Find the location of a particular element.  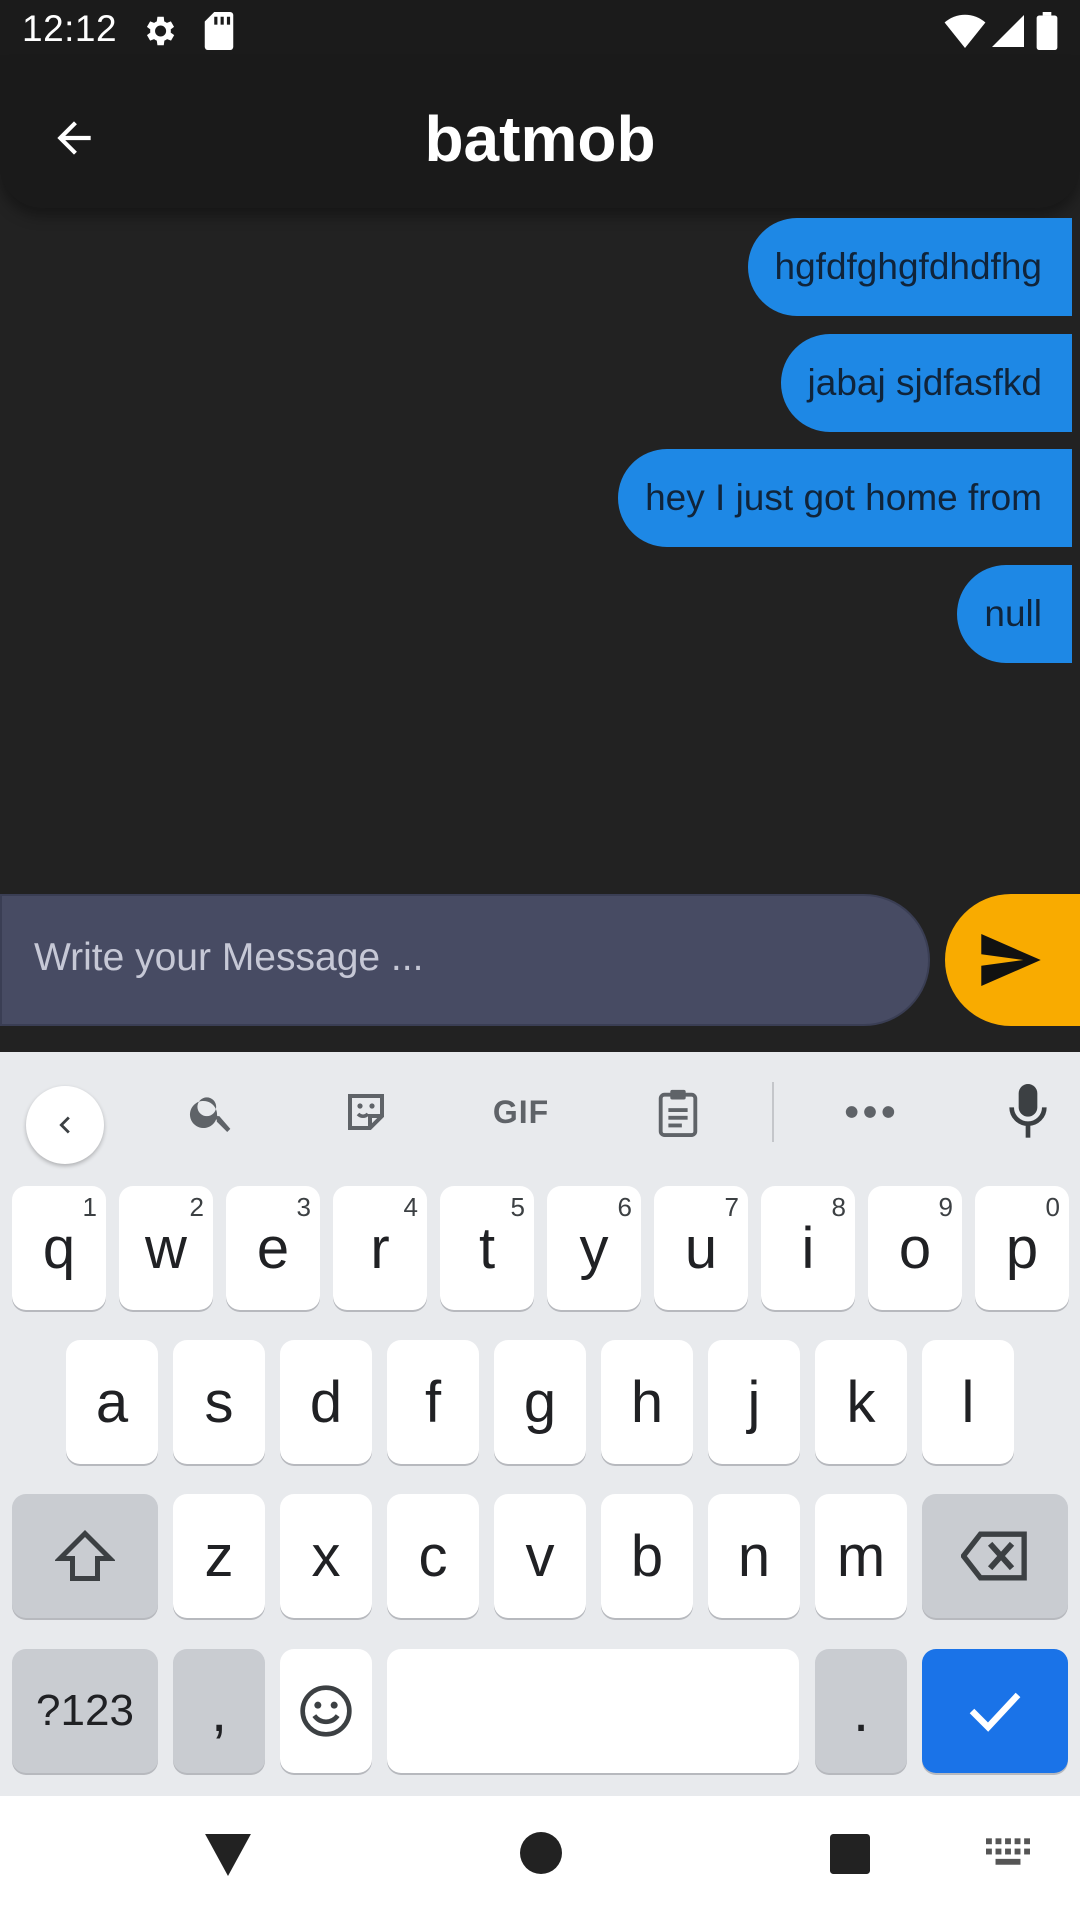

status-time: 12:12 is located at coordinates (70, 28).